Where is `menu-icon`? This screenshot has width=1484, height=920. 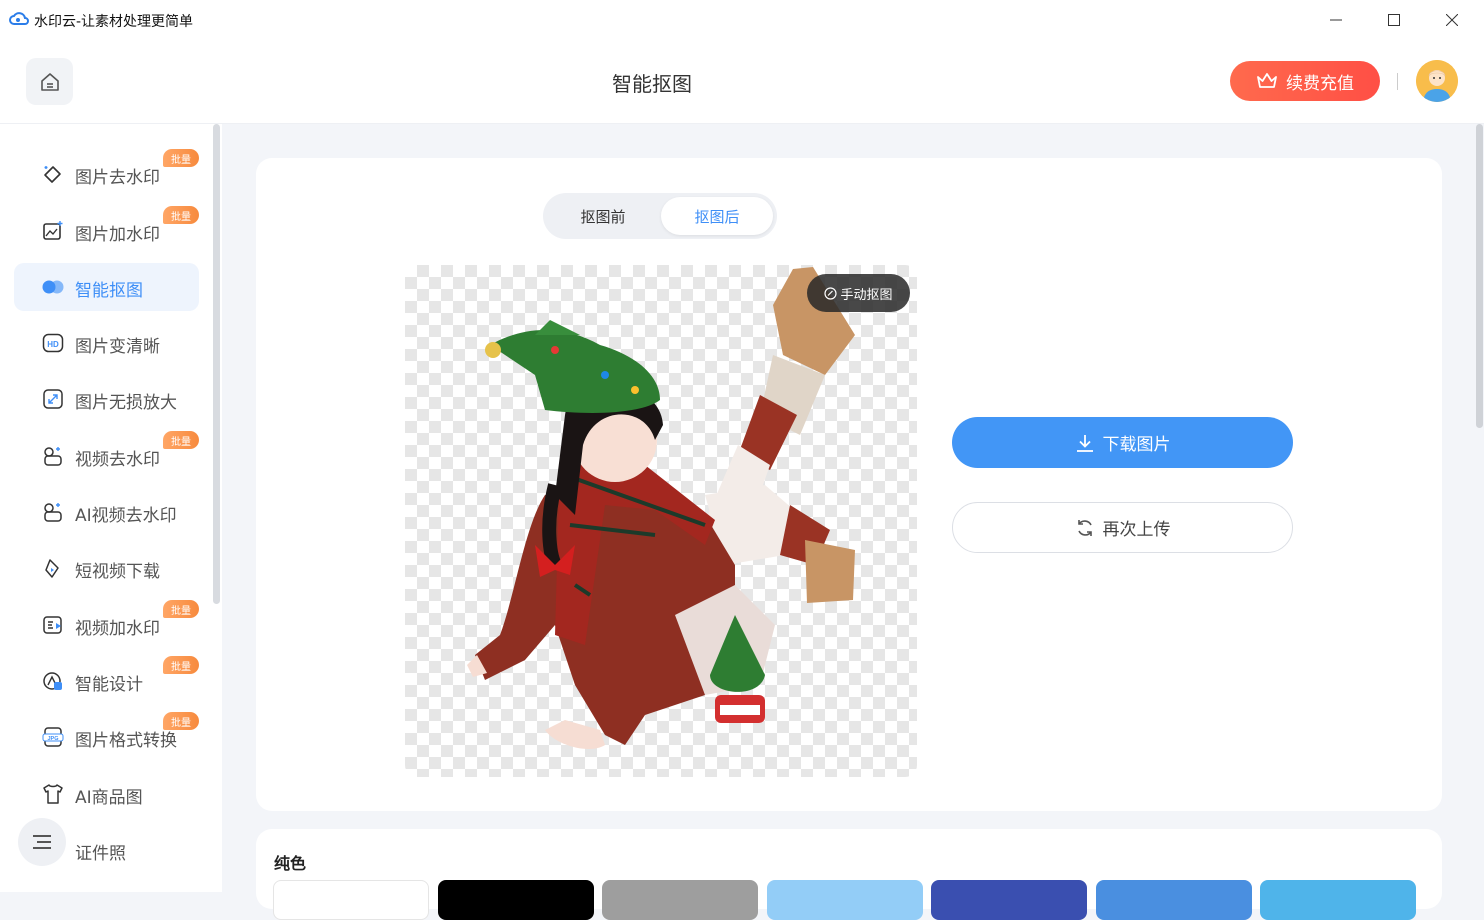
menu-icon is located at coordinates (42, 842).